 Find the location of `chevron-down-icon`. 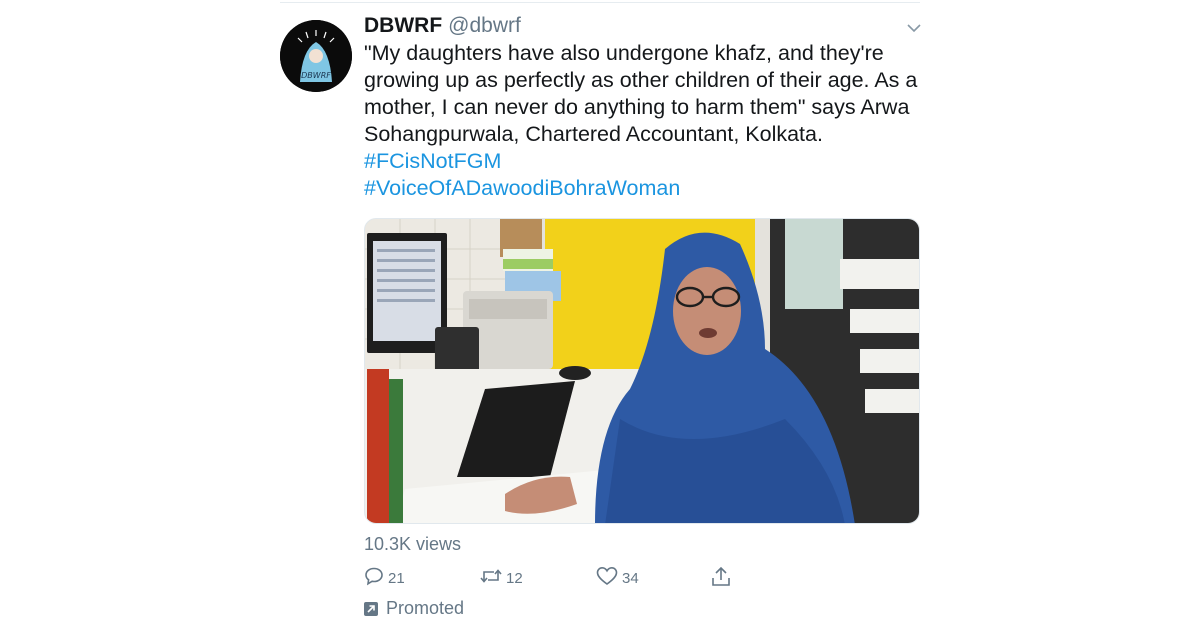

chevron-down-icon is located at coordinates (914, 28).